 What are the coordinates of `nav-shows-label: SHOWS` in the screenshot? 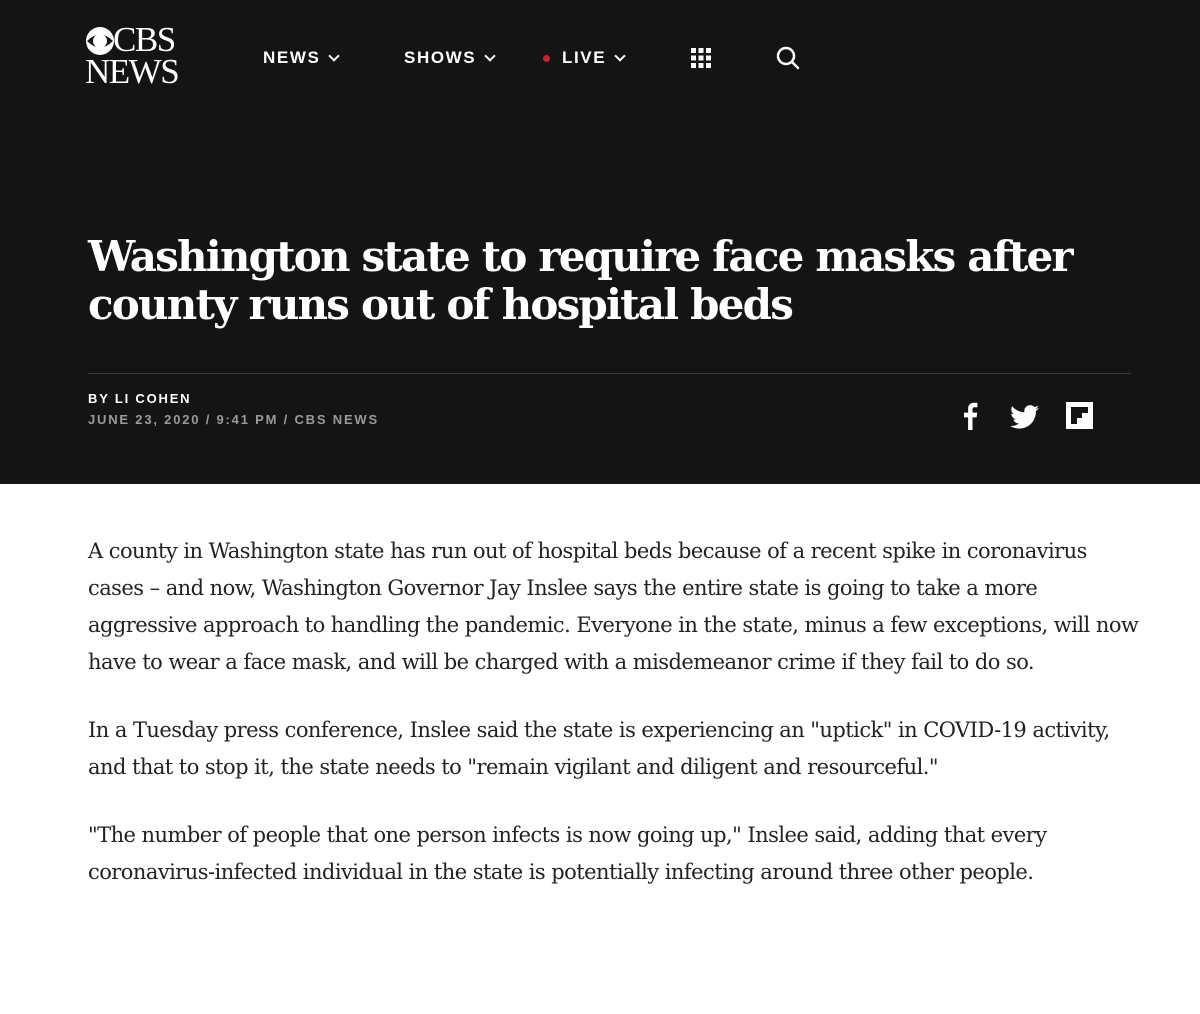 It's located at (440, 57).